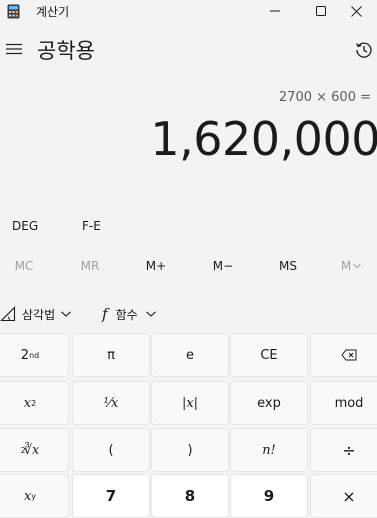  I want to click on maximize-icon, so click(321, 11).